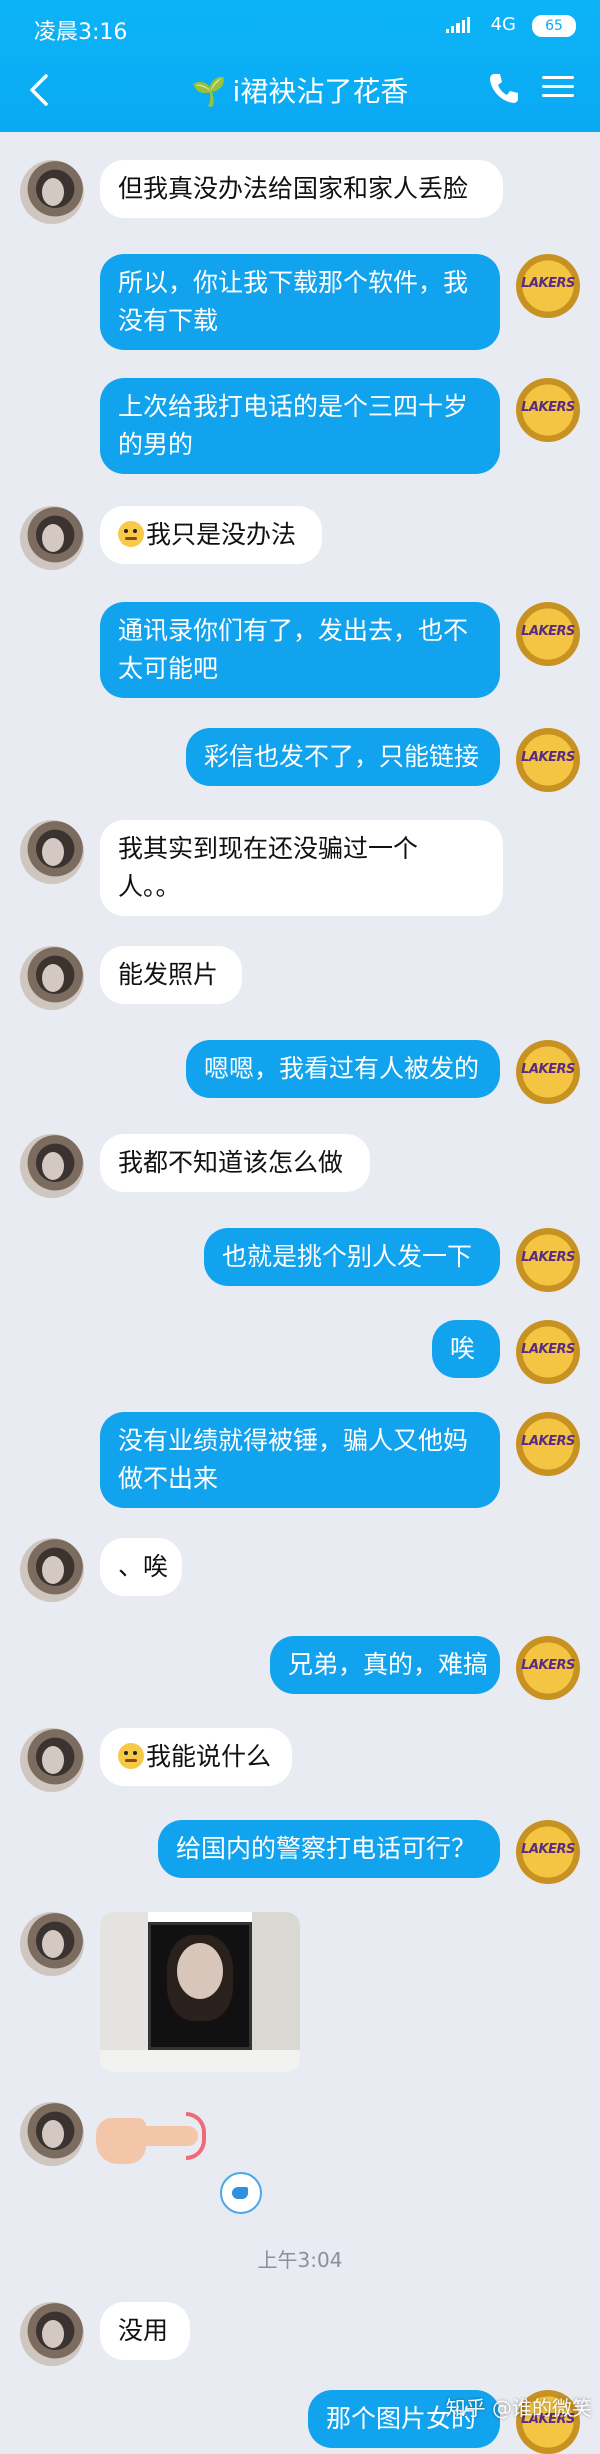 The image size is (600, 2454). Describe the element at coordinates (293, 1440) in the screenshot. I see `message-line: 没有业绩就得被锤，骗人又他妈` at that location.